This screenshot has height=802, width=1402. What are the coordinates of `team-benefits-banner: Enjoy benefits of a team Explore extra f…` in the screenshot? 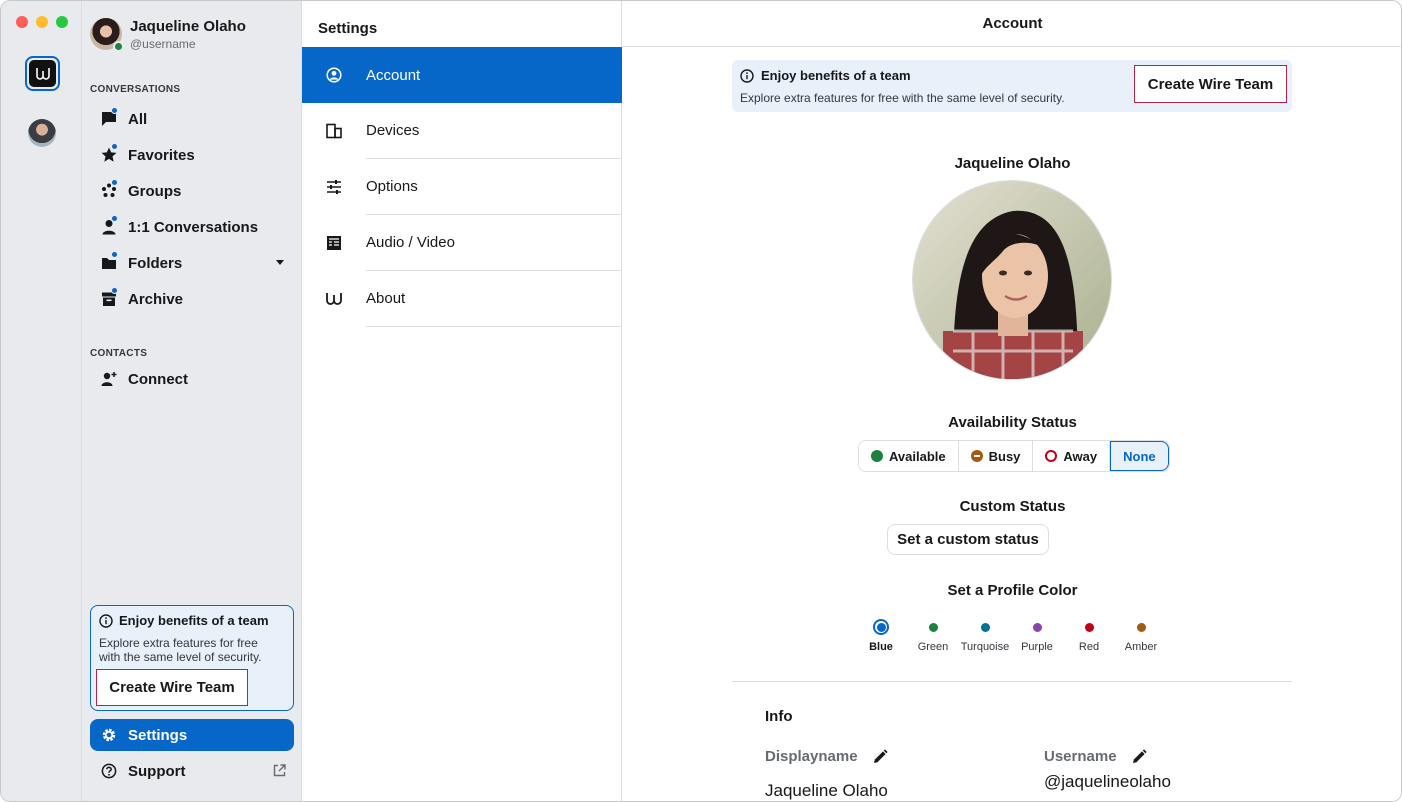 It's located at (1012, 86).